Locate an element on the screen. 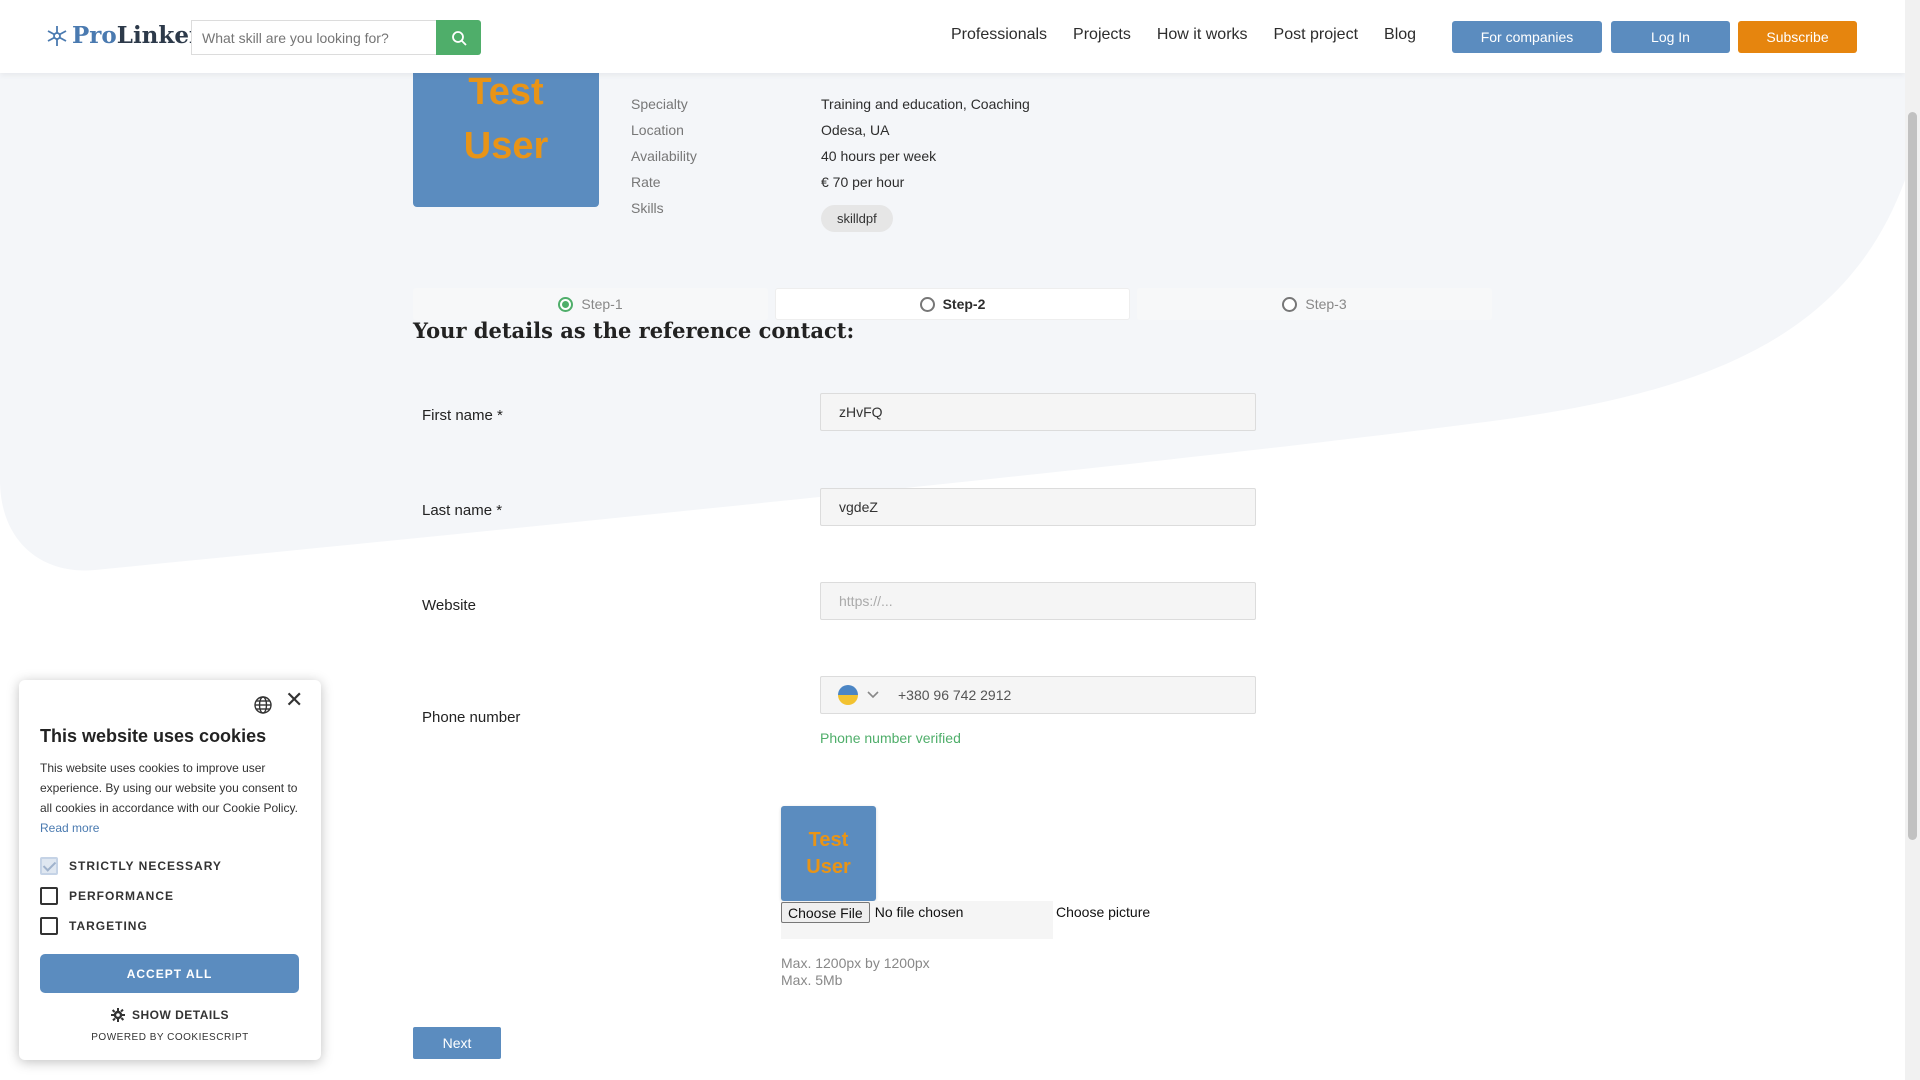 The image size is (1920, 1080). skill-tag: skilldpf is located at coordinates (857, 218).